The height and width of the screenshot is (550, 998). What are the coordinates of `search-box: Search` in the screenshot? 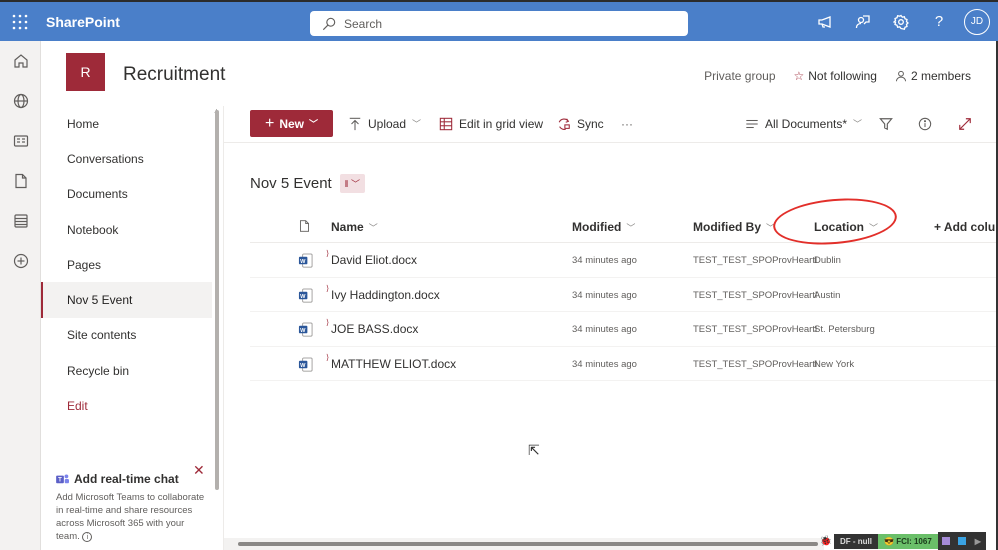 It's located at (499, 23).